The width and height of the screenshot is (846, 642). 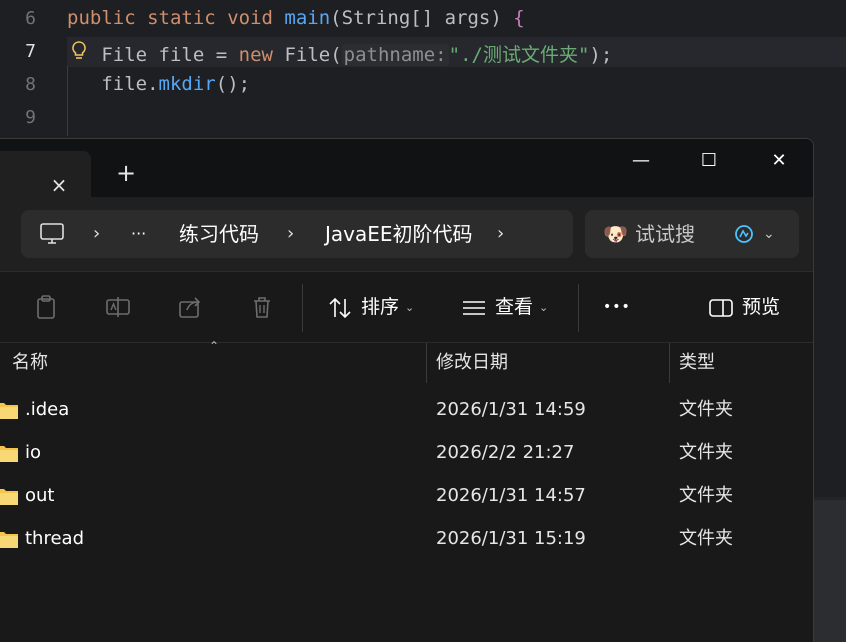 What do you see at coordinates (187, 84) in the screenshot?
I see `method-name: mkdir` at bounding box center [187, 84].